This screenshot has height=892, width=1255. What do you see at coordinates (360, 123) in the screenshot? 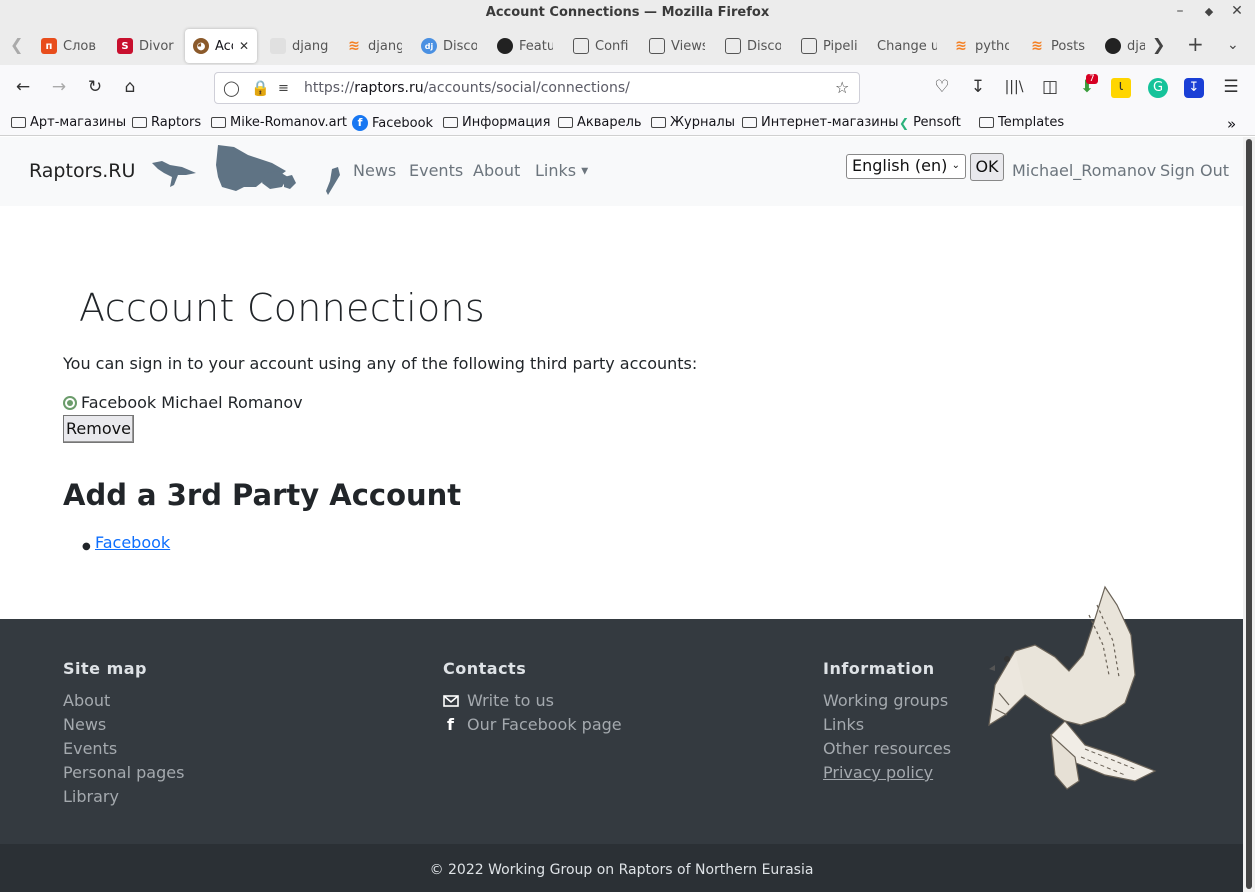
I see `facebook-icon: f` at bounding box center [360, 123].